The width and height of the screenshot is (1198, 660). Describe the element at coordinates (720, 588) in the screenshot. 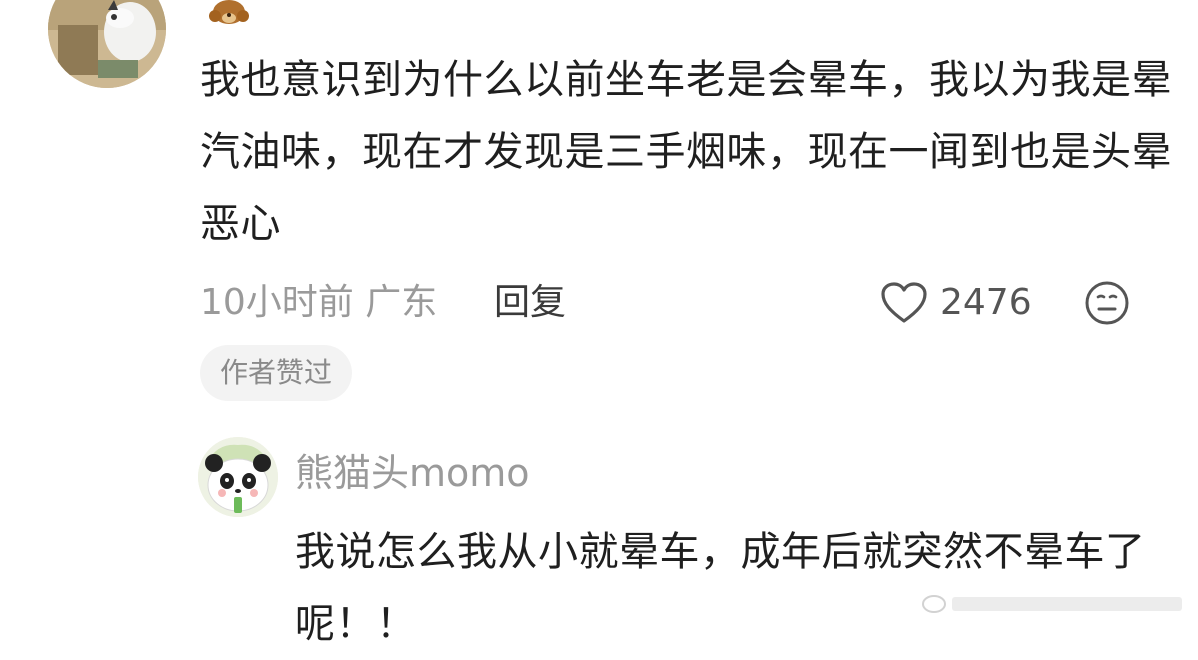

I see `reply-text: 我说怎么我从小就晕车，成年后就突然不晕车了呢！！` at that location.